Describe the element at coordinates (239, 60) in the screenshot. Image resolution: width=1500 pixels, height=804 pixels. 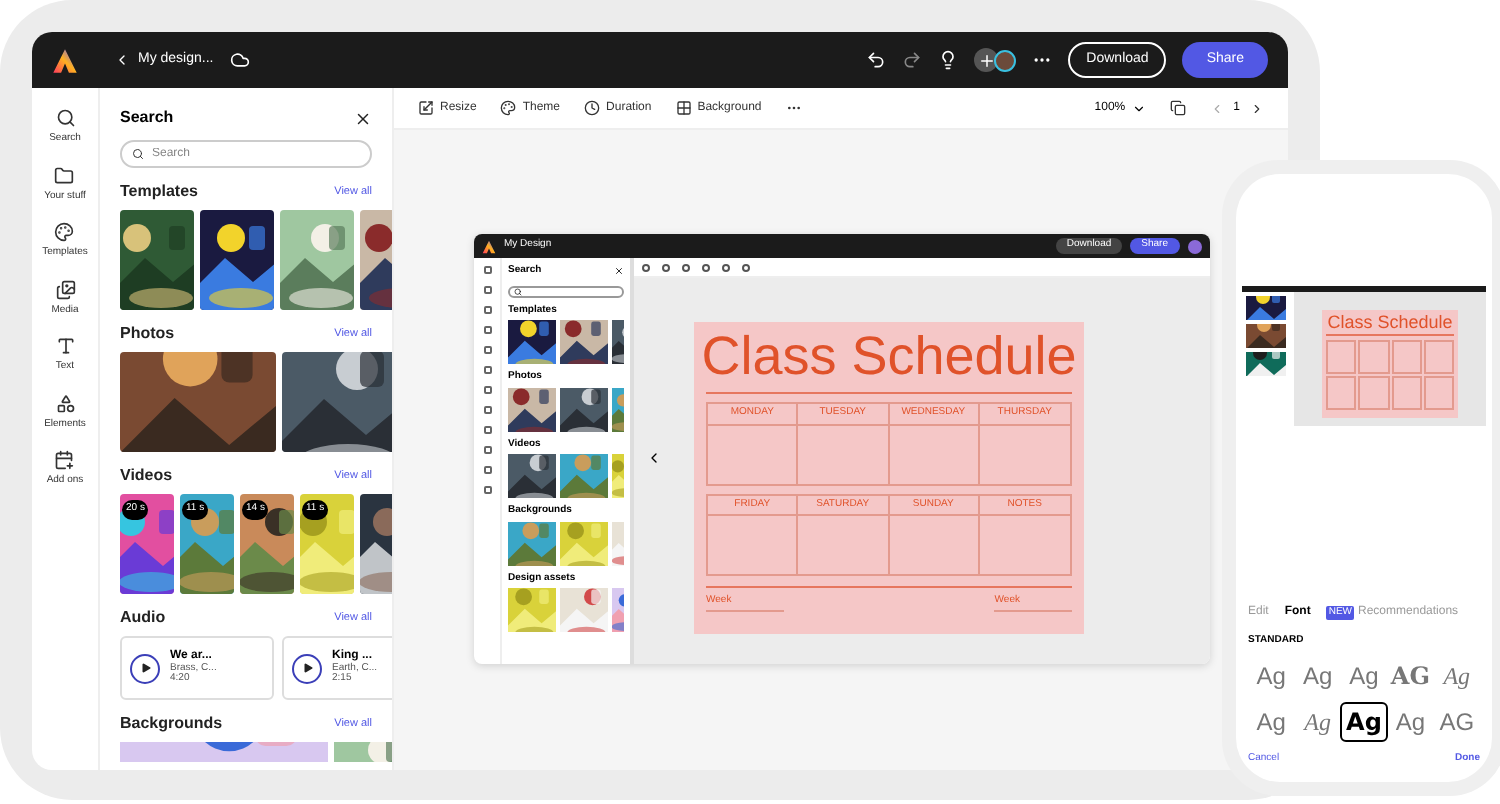
I see `cloud-icon` at that location.